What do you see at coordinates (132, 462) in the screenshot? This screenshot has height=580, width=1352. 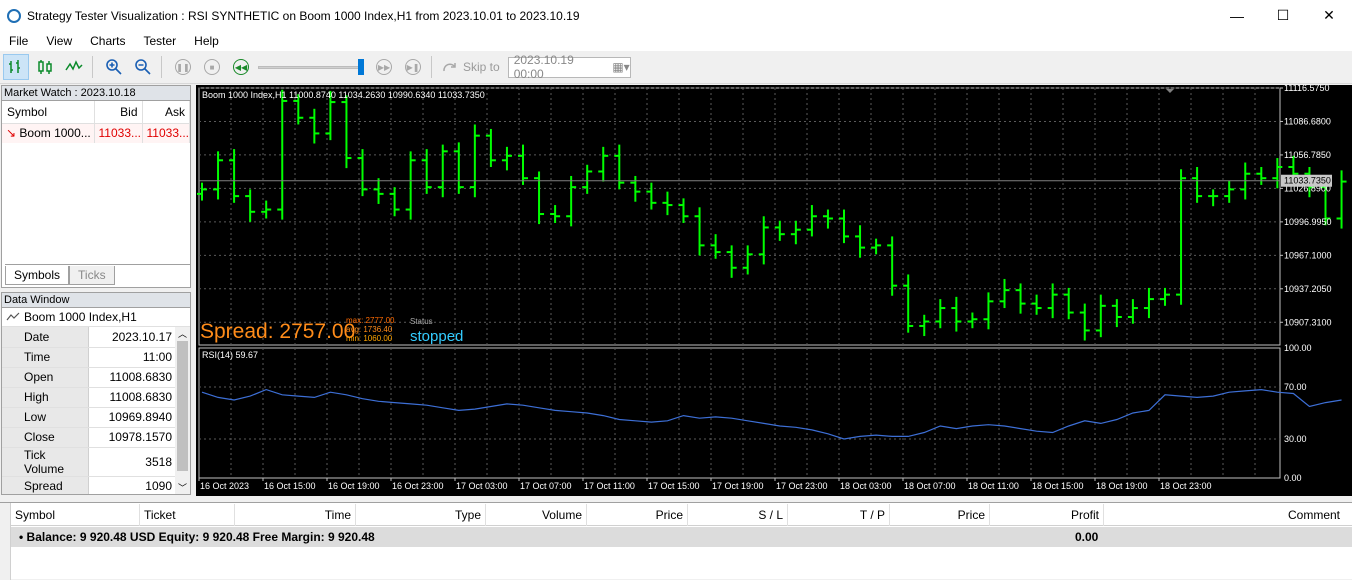 I see `data-value: 3518` at bounding box center [132, 462].